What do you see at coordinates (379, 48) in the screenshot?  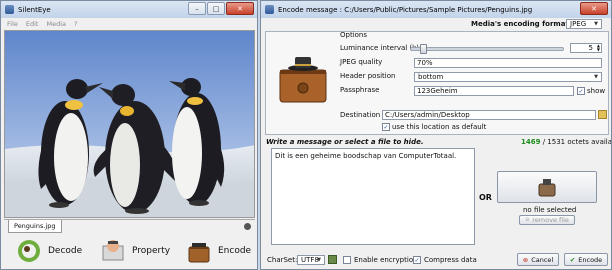 I see `luminance-label: Luminance interval (k)` at bounding box center [379, 48].